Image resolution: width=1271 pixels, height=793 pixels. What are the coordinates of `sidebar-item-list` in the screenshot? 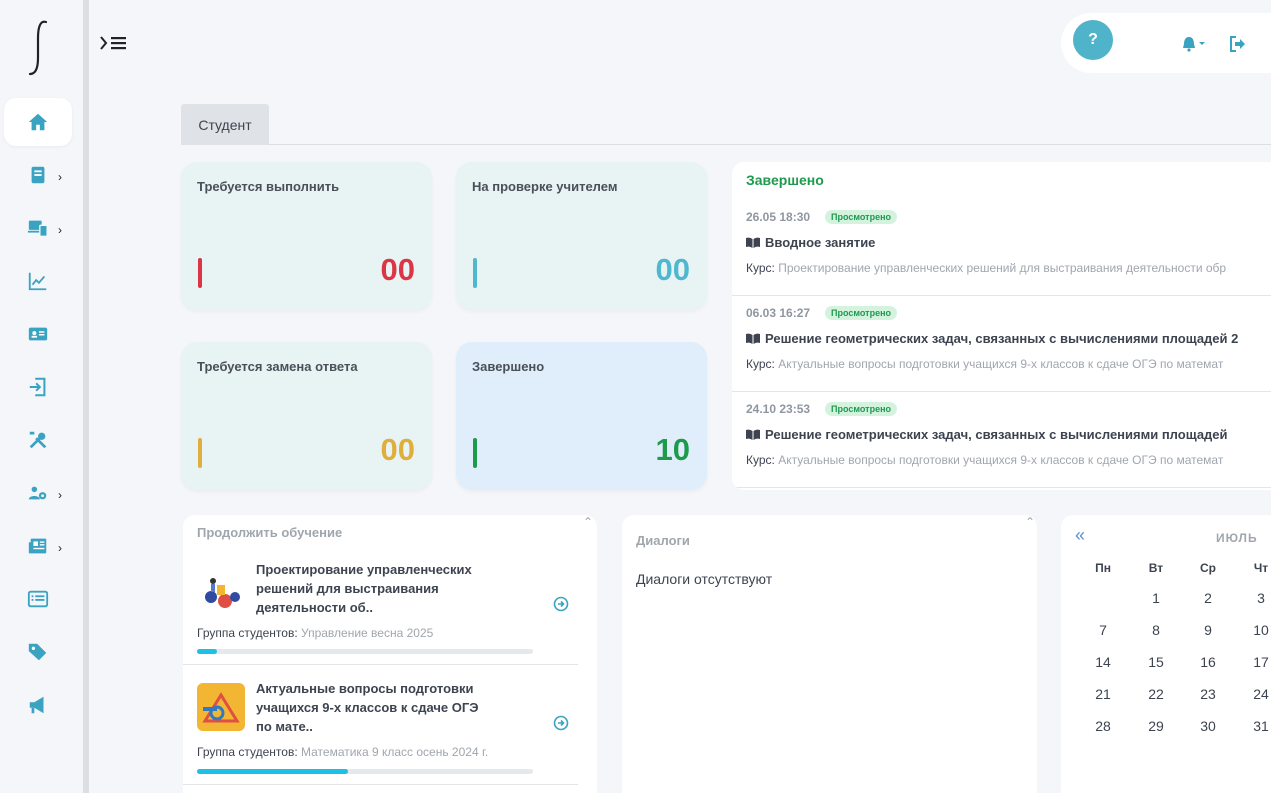 It's located at (38, 599).